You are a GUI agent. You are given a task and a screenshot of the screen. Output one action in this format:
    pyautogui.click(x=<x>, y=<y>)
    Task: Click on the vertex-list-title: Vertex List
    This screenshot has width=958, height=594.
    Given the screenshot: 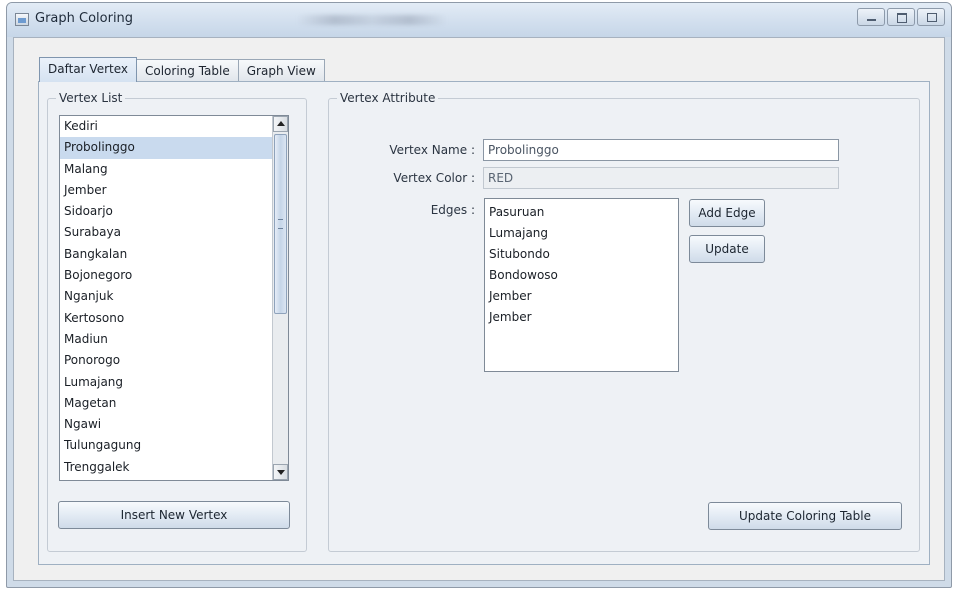 What is the action you would take?
    pyautogui.click(x=91, y=98)
    